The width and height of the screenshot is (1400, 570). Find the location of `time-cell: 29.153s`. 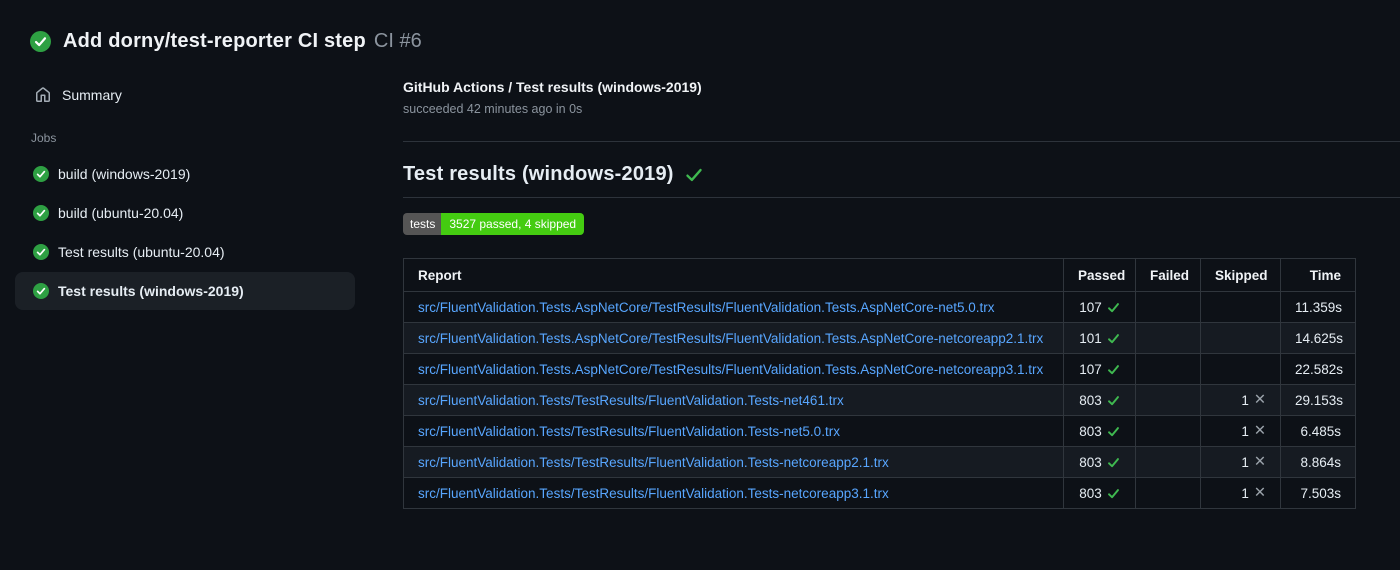

time-cell: 29.153s is located at coordinates (1318, 400).